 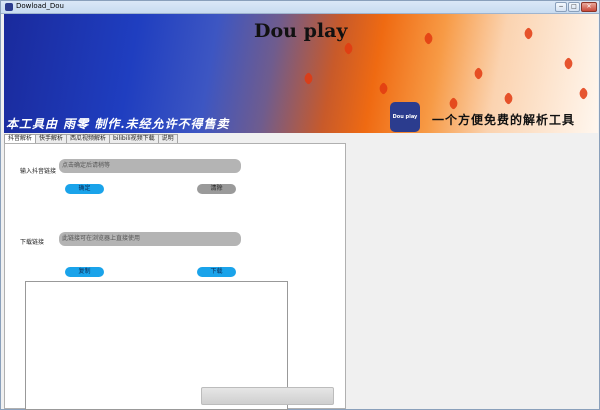 What do you see at coordinates (9, 7) in the screenshot?
I see `app-icon` at bounding box center [9, 7].